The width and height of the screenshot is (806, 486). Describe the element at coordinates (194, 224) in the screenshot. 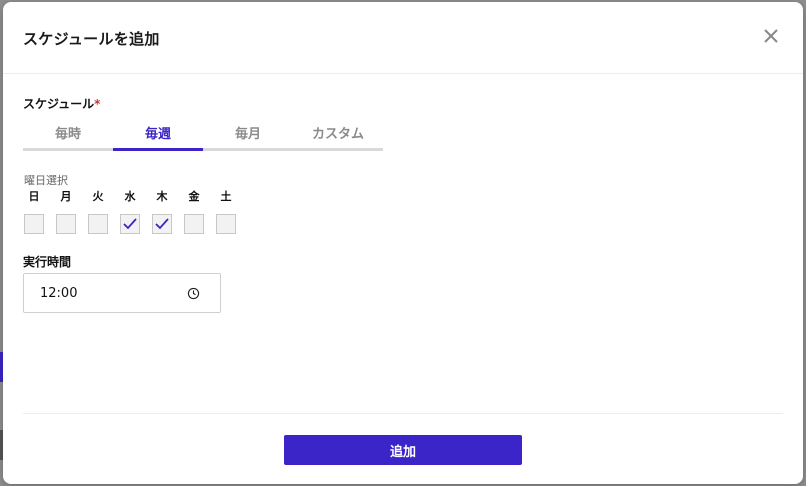

I see `day-checkbox-friday` at that location.